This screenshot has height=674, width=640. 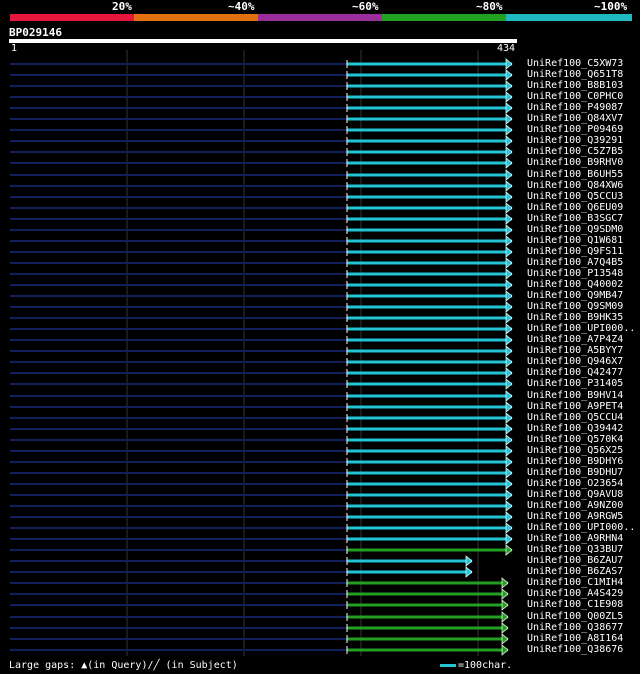 What do you see at coordinates (575, 339) in the screenshot?
I see `hit-link: UniRef100_A7P4Z4` at bounding box center [575, 339].